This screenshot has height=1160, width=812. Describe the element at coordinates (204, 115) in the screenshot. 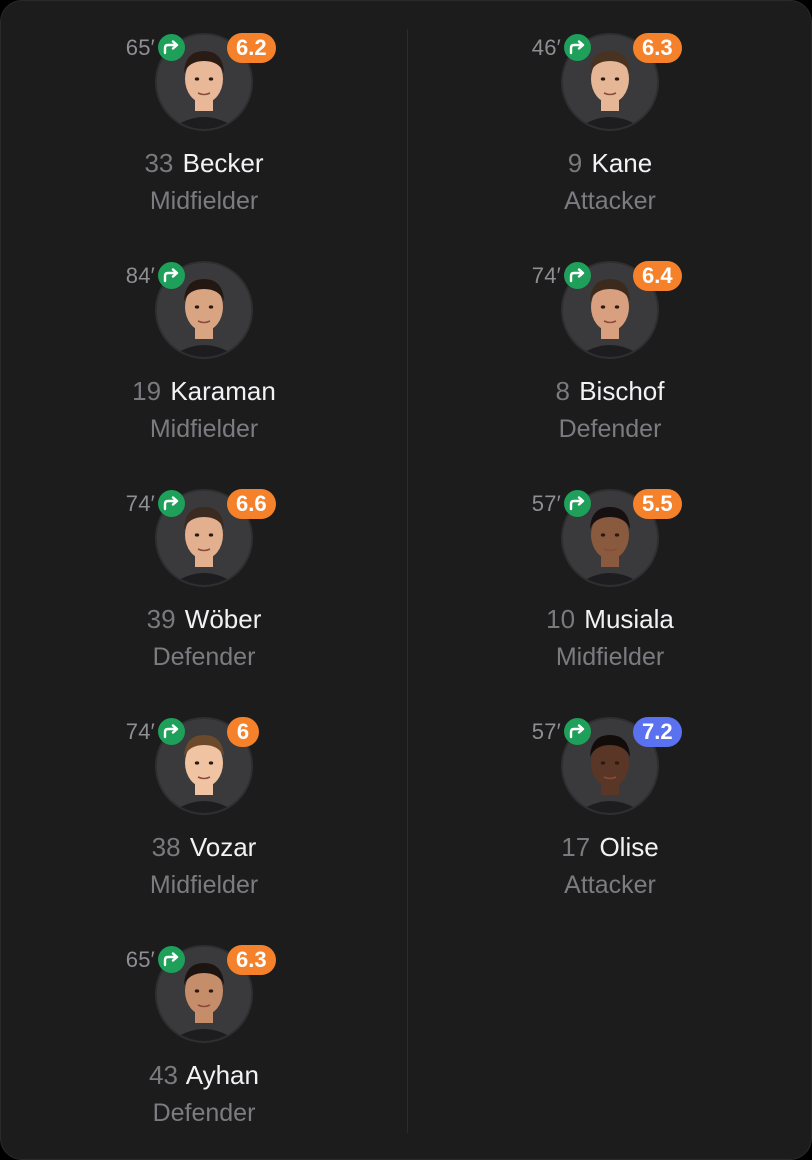

I see `player-card: 65′ 6.2 33 Becker Midfielder` at that location.